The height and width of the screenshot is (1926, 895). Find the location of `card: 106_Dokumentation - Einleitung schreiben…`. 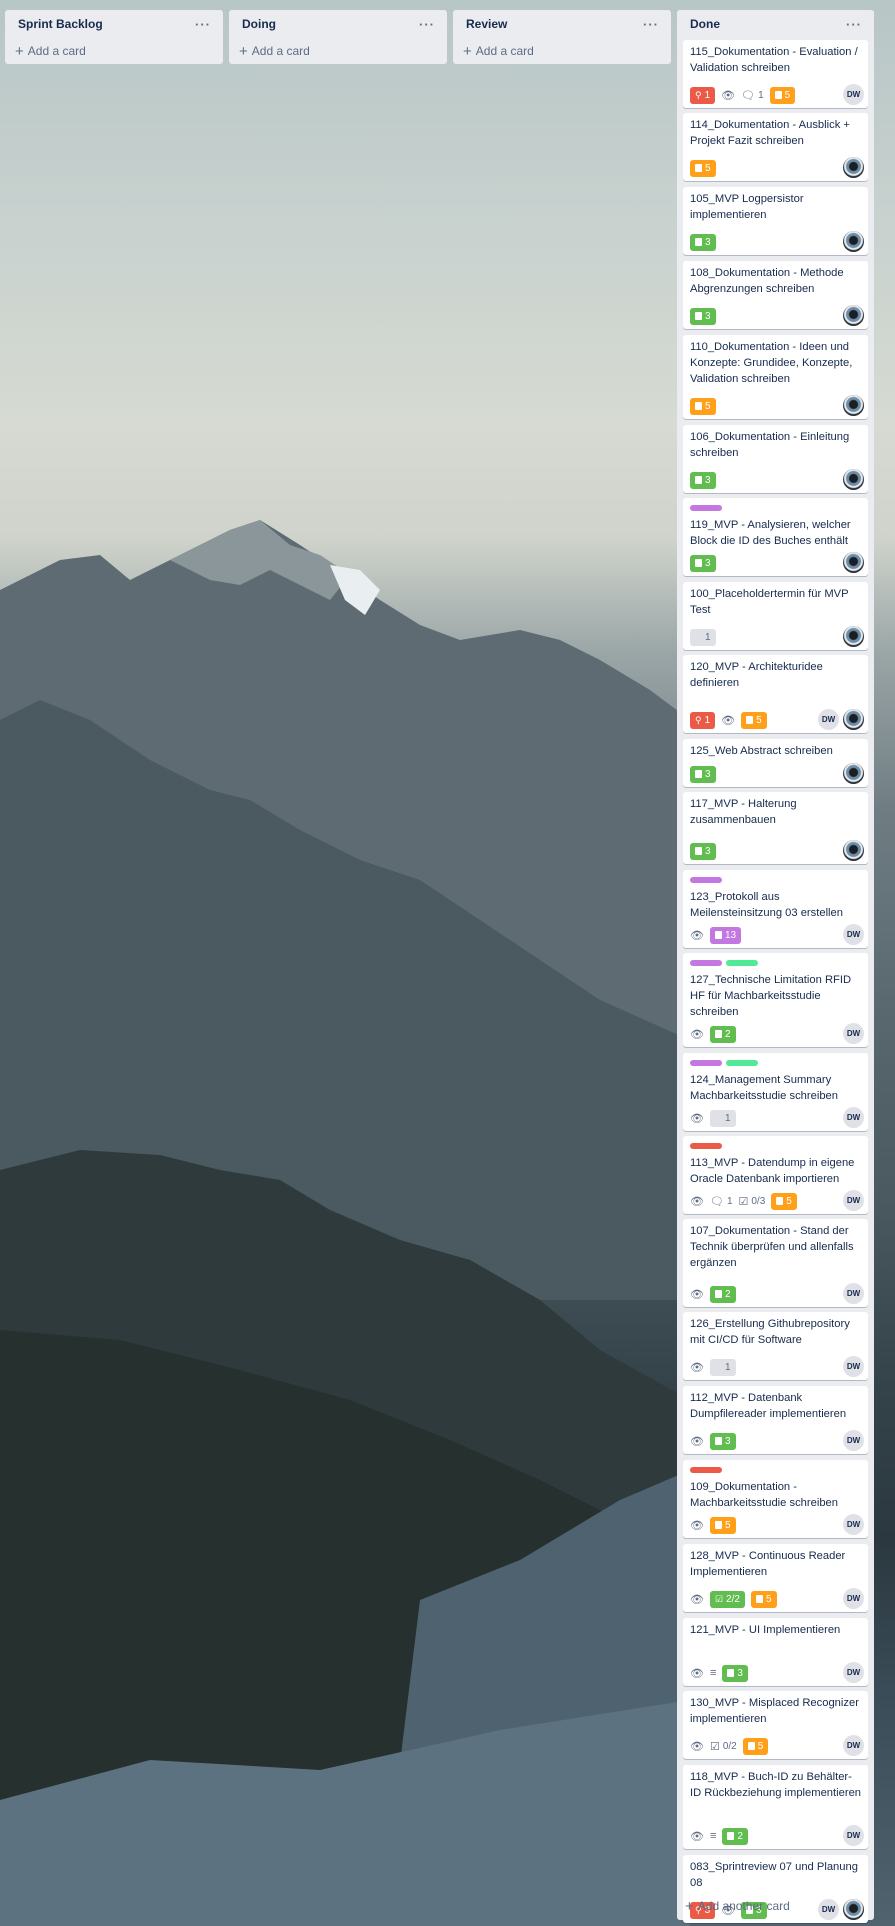

card: 106_Dokumentation - Einleitung schreiben… is located at coordinates (775, 459).